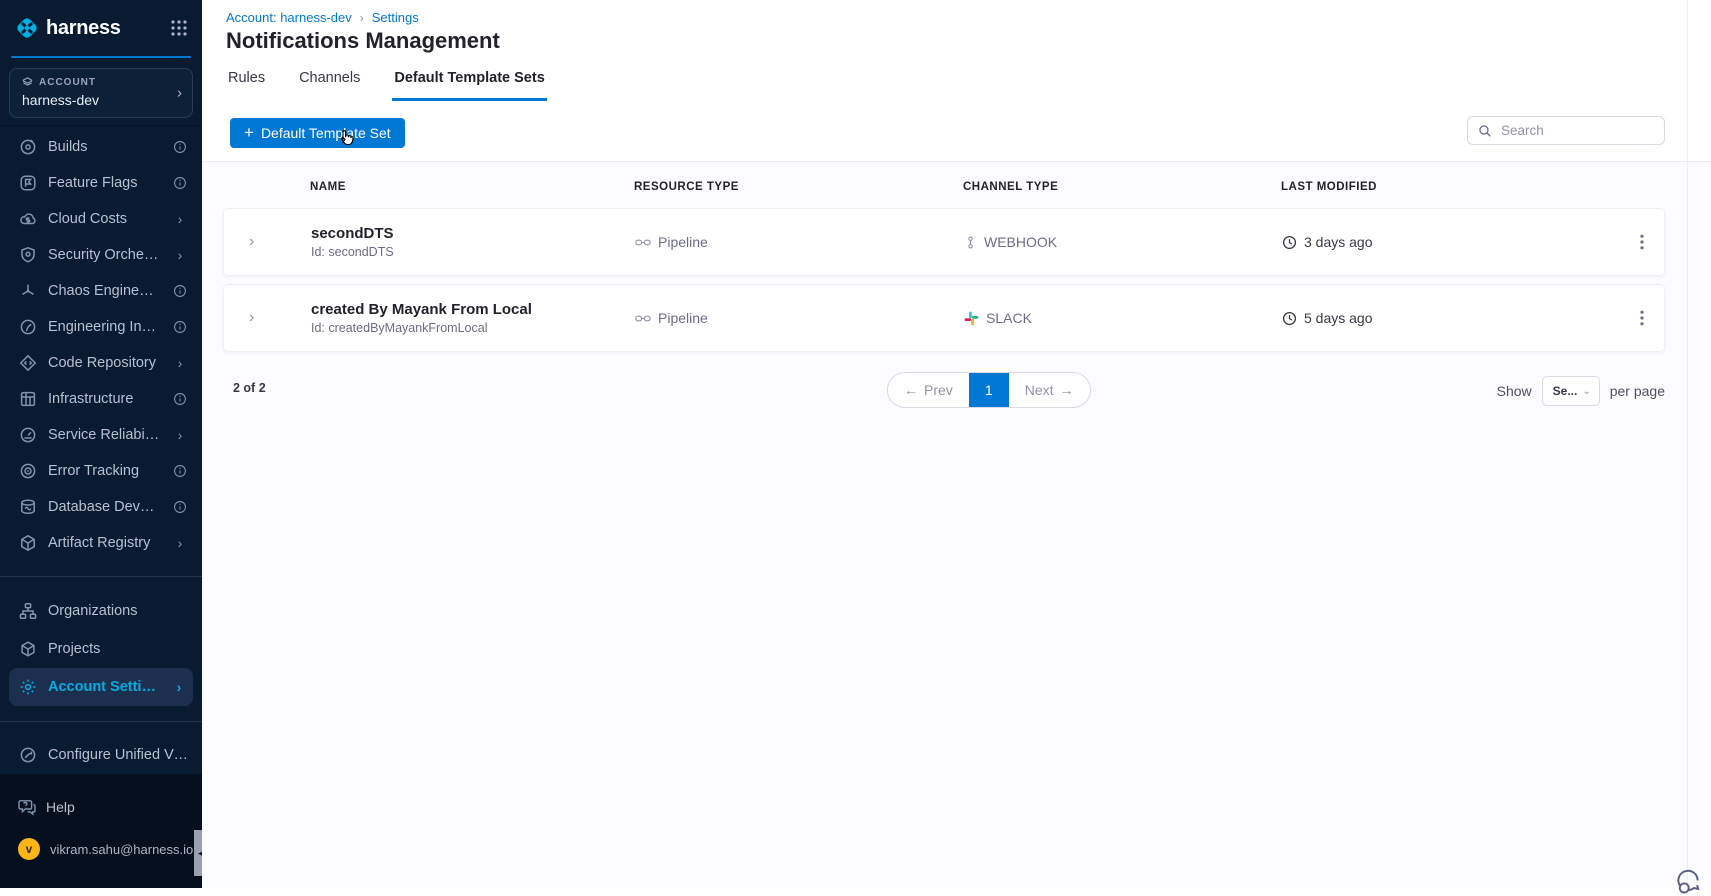 Image resolution: width=1711 pixels, height=896 pixels. What do you see at coordinates (101, 435) in the screenshot?
I see `sidebar-item-service-reliability: Service Reliability ›` at bounding box center [101, 435].